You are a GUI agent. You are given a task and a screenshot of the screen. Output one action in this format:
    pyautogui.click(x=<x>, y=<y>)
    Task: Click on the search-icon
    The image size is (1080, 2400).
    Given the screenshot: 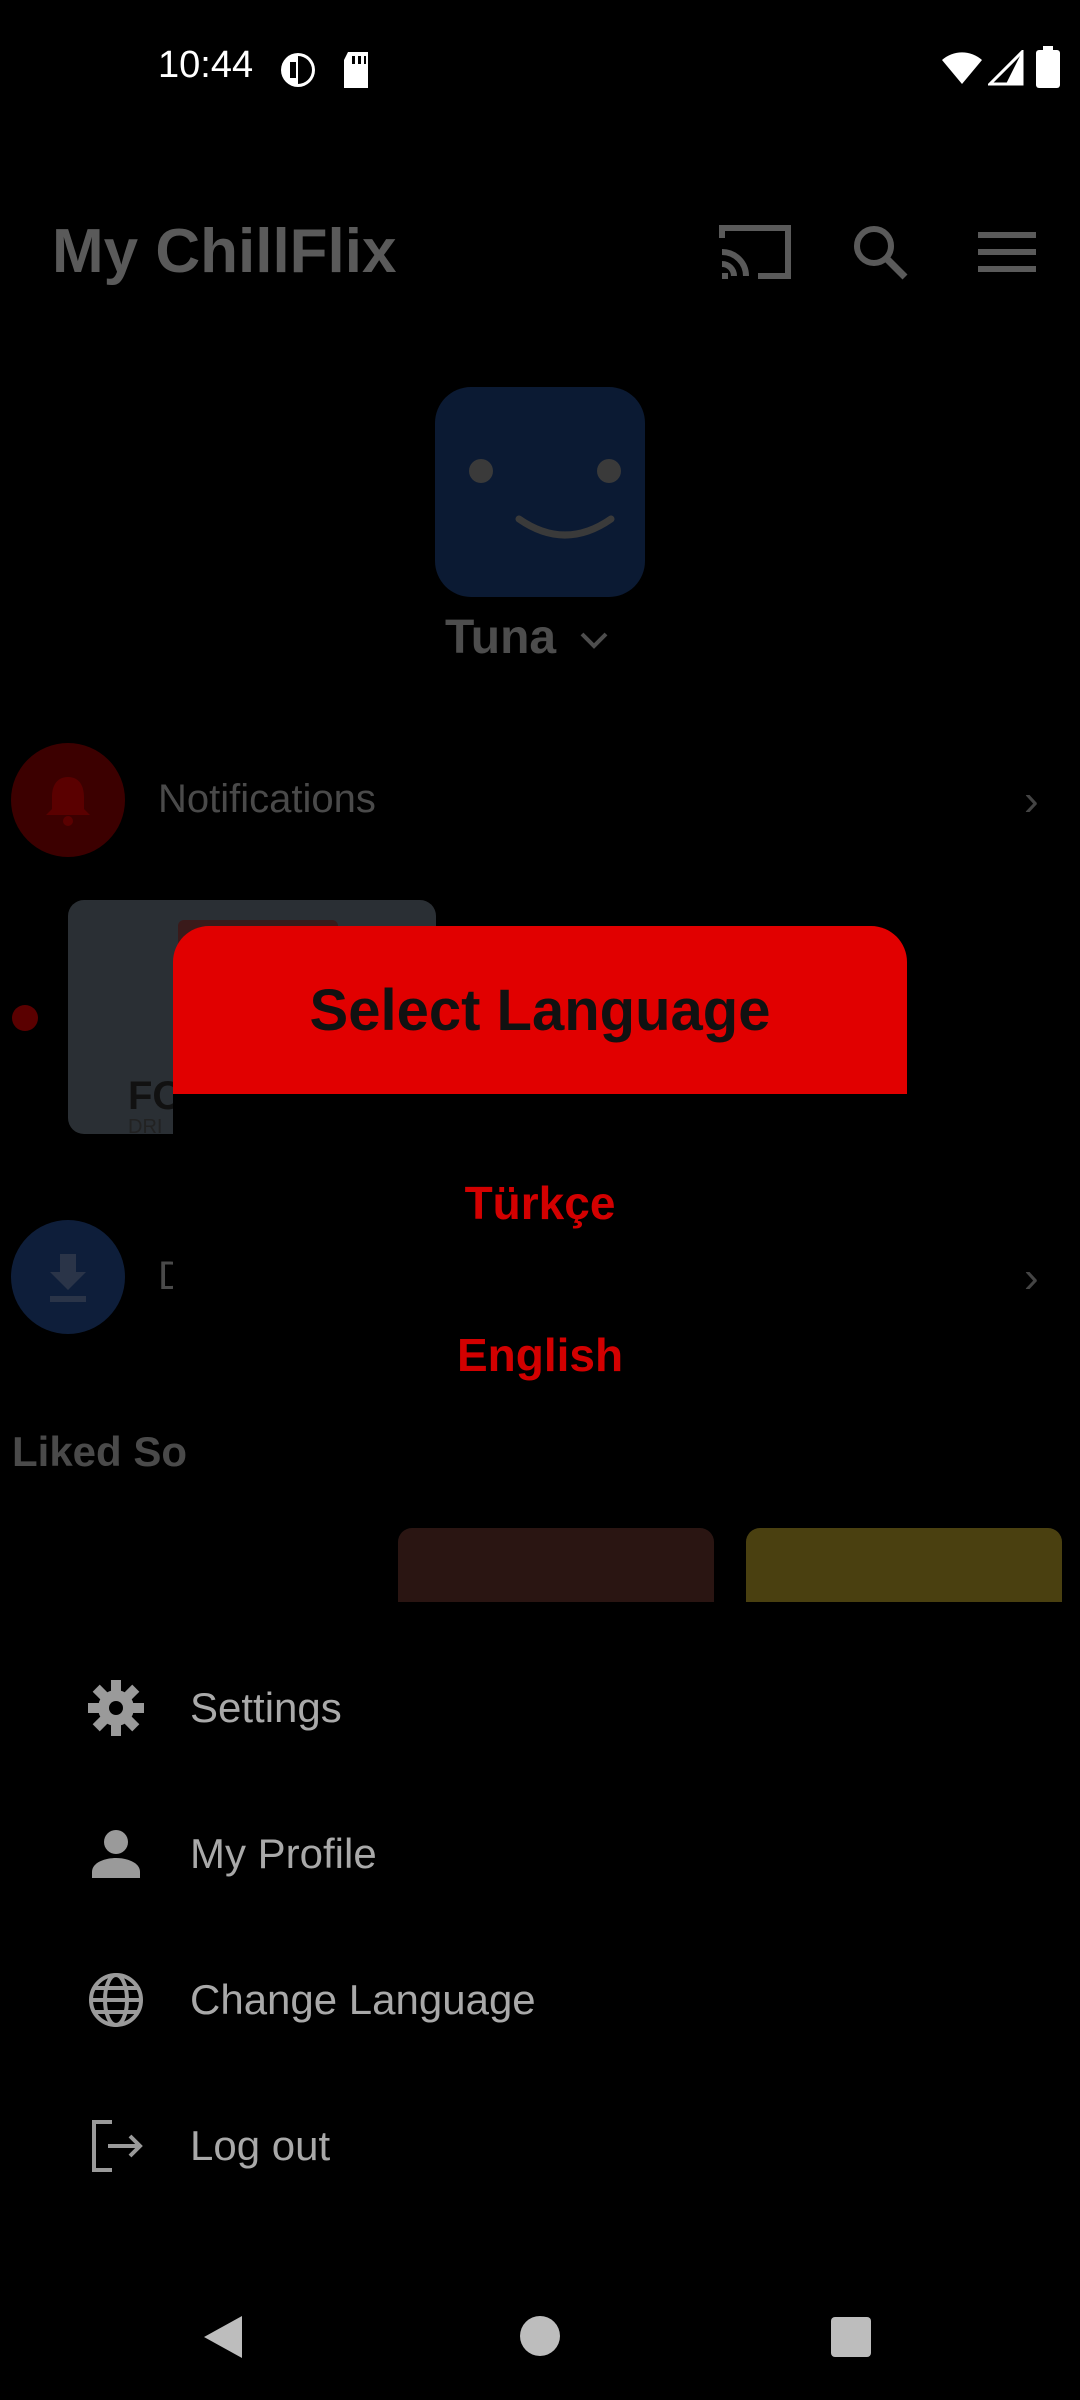 What is the action you would take?
    pyautogui.click(x=880, y=252)
    